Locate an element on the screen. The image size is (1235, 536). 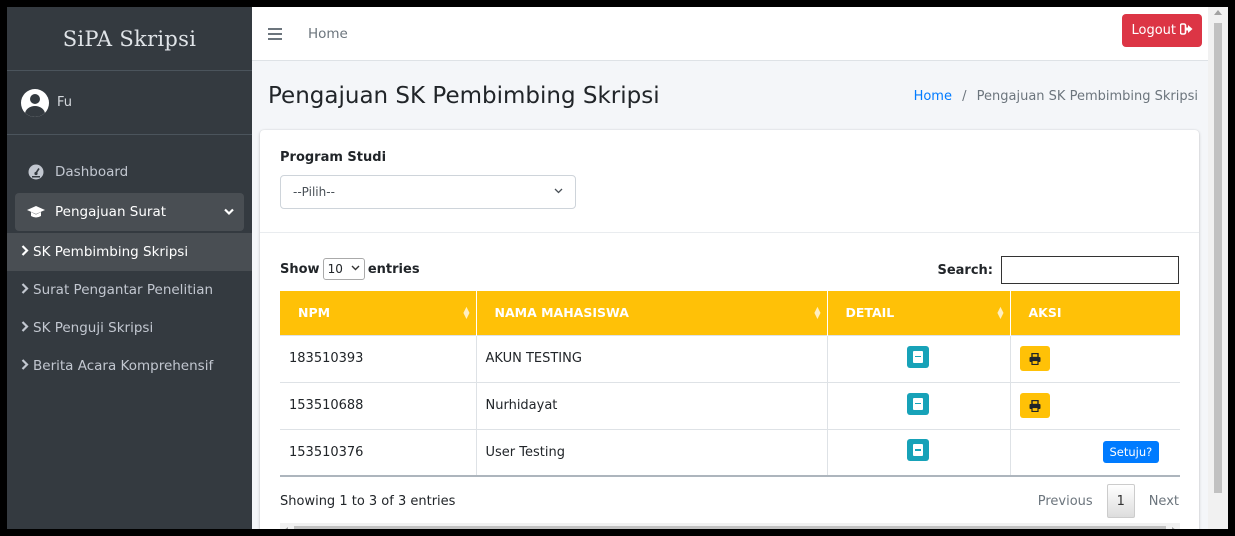
hamburger-icon is located at coordinates (275, 33).